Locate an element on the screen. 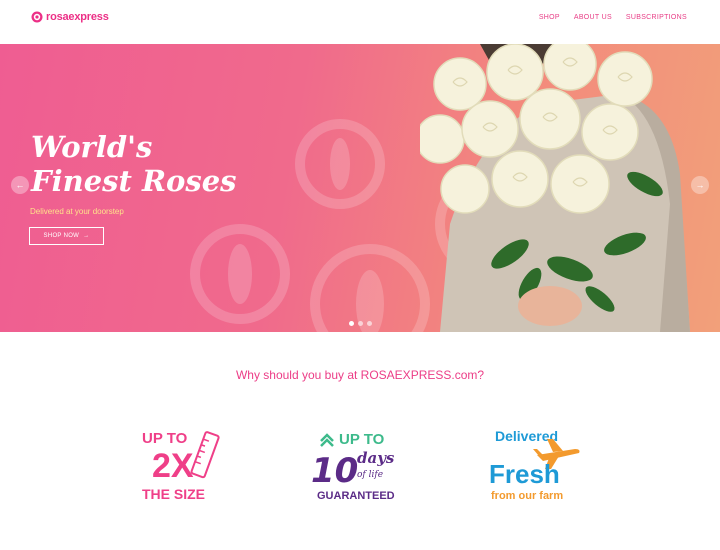  days-line-1: UP TO is located at coordinates (362, 439).